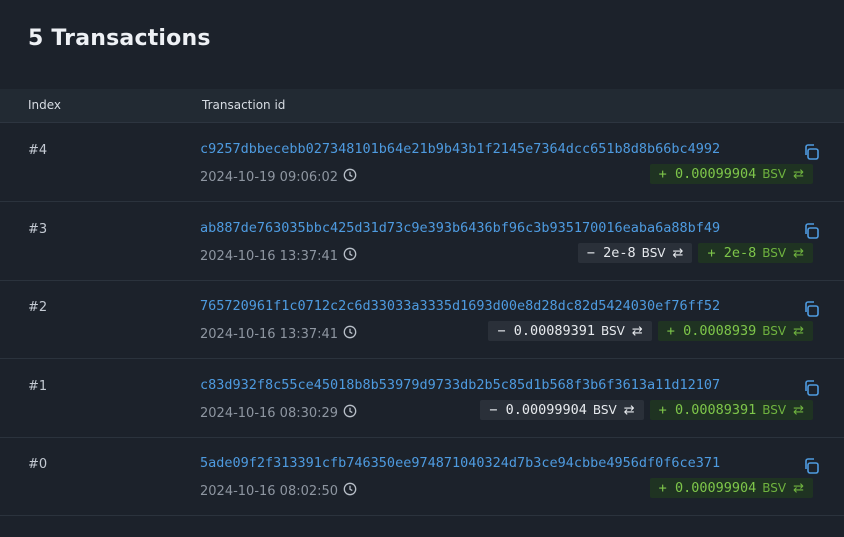  Describe the element at coordinates (538, 410) in the screenshot. I see `amount-value: − 0.00099904` at that location.